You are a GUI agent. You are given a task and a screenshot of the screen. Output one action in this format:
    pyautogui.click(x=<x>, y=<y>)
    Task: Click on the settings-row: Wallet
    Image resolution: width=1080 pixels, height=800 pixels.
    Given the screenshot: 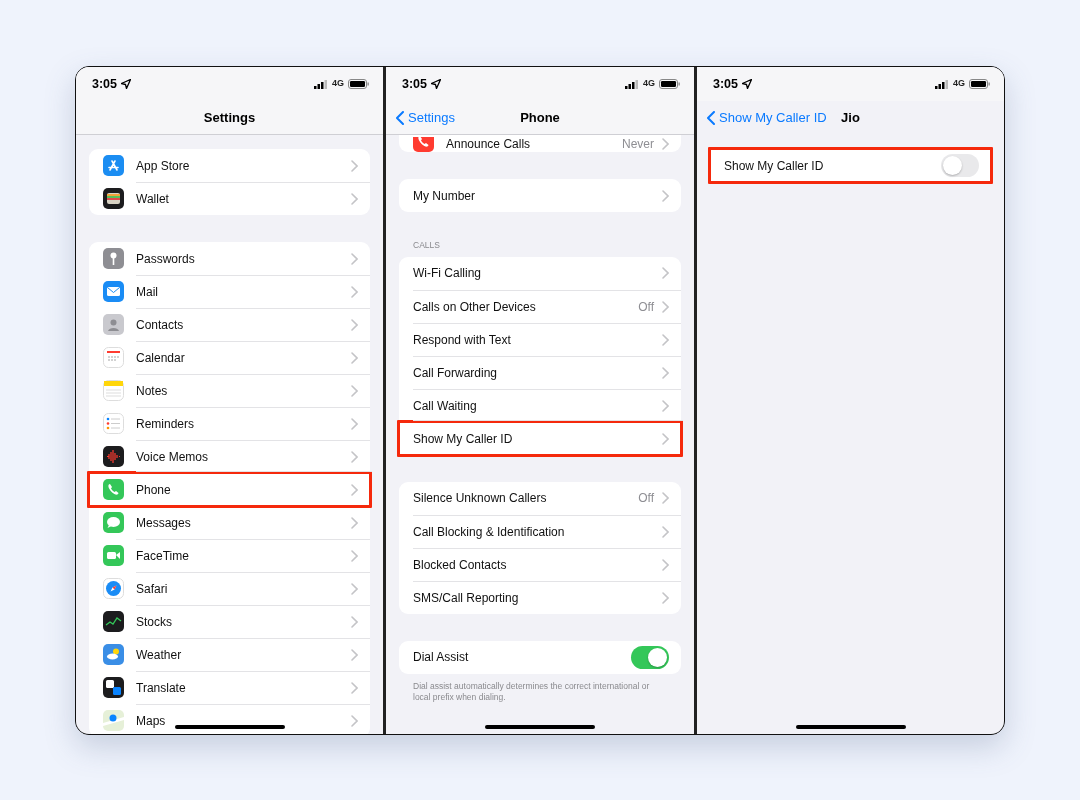 What is the action you would take?
    pyautogui.click(x=229, y=198)
    